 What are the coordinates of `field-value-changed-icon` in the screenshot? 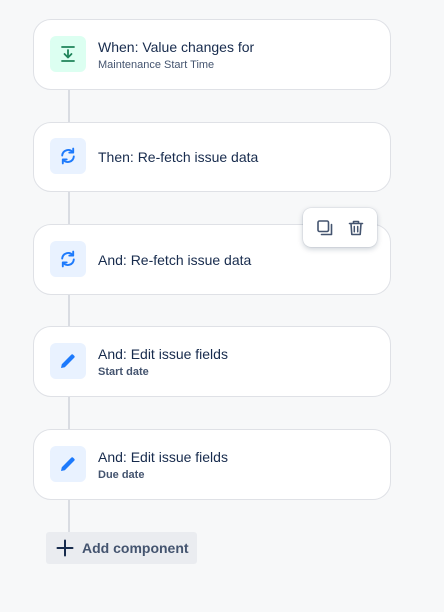 It's located at (68, 53).